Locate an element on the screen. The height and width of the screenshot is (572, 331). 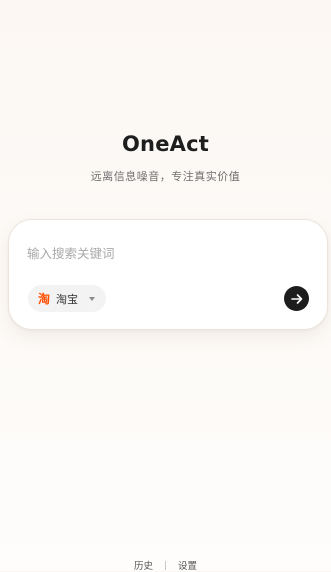
history-link: 历史 is located at coordinates (143, 565).